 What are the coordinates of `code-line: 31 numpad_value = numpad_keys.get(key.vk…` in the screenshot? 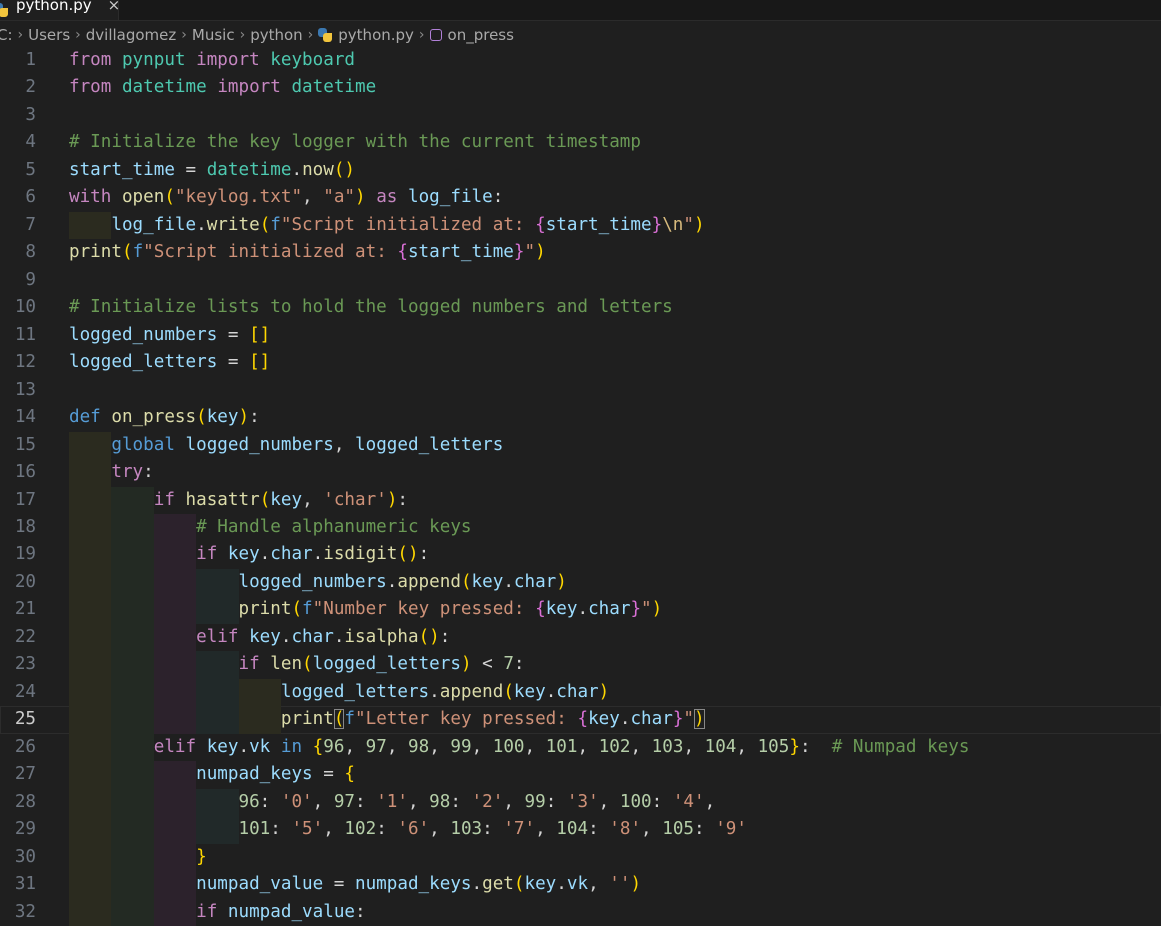 It's located at (580, 885).